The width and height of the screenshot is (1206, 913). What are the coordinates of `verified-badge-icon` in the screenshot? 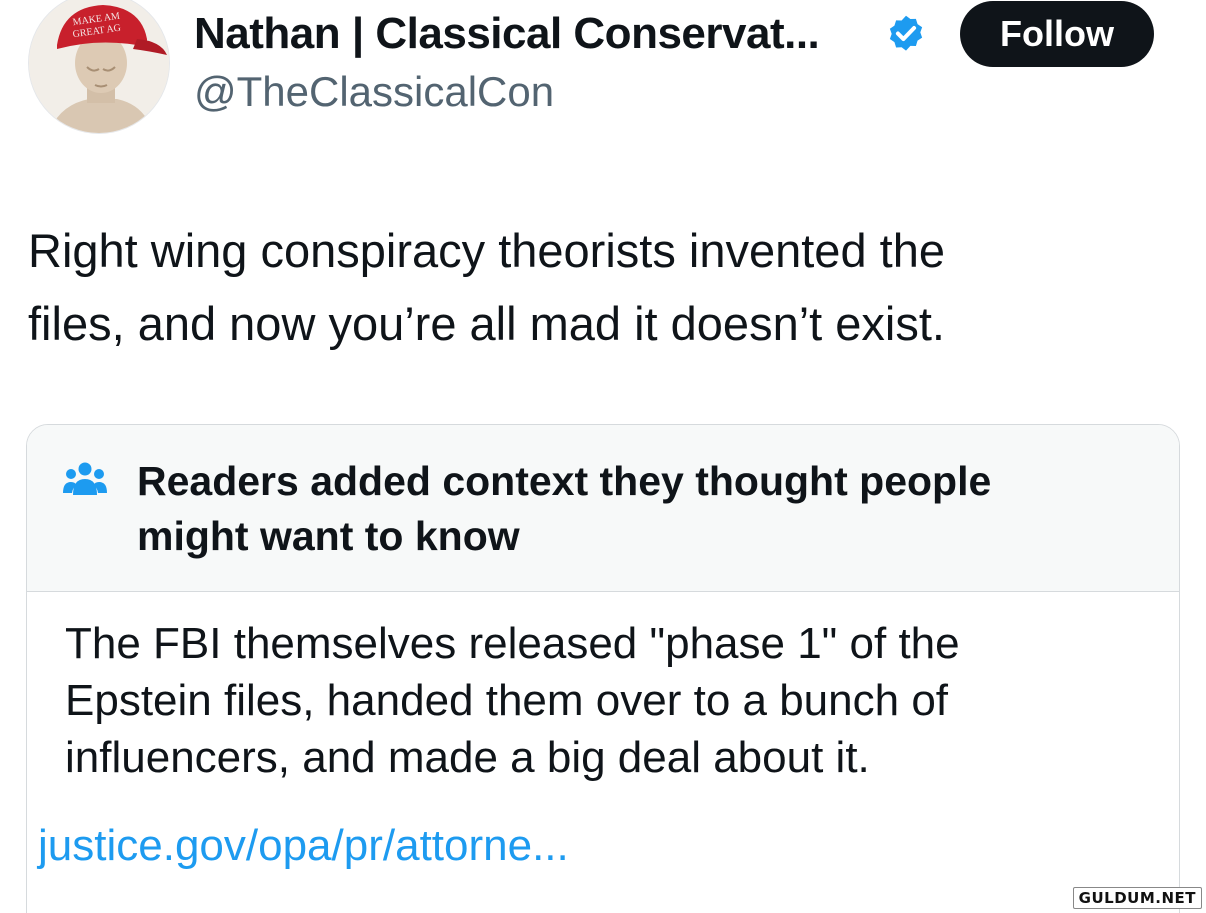 It's located at (906, 35).